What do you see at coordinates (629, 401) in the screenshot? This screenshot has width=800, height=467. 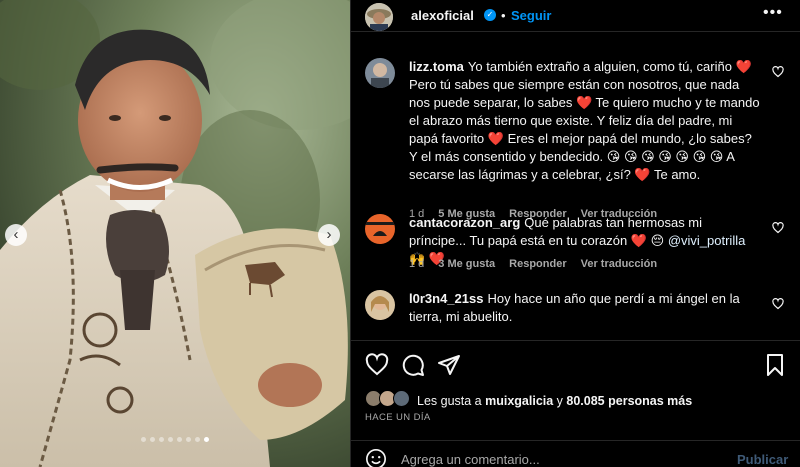 I see `likes-count: 80.085 personas más` at bounding box center [629, 401].